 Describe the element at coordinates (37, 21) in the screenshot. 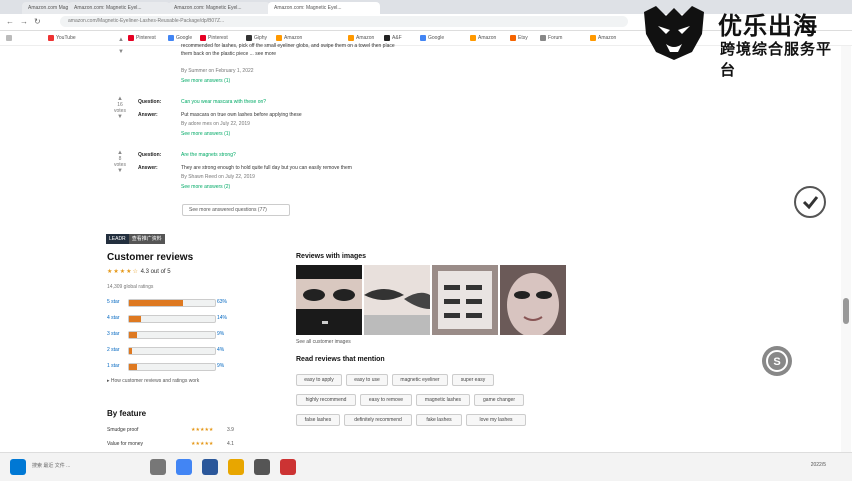

I see `reload-icon: ↻` at that location.